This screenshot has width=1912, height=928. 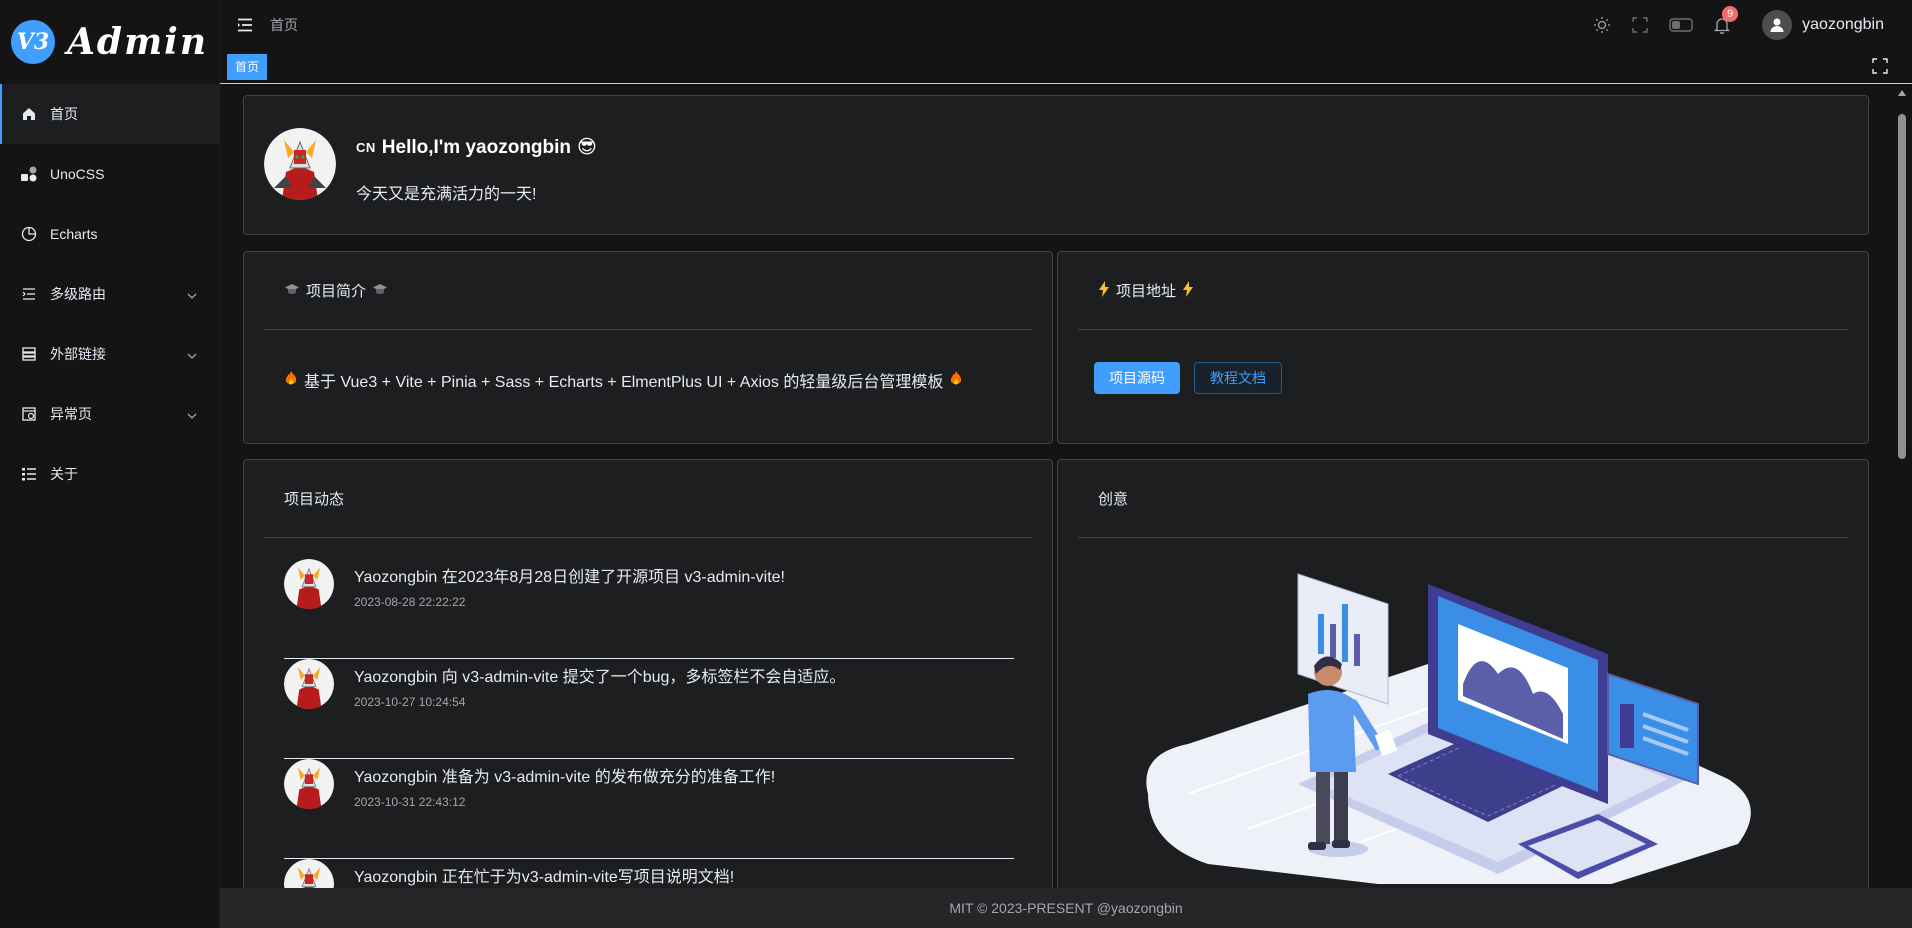 What do you see at coordinates (284, 25) in the screenshot?
I see `breadcrumb: 首页` at bounding box center [284, 25].